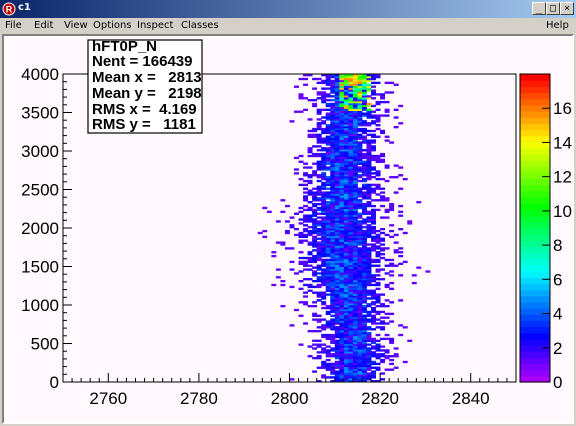 The width and height of the screenshot is (576, 426). I want to click on menu-file: File, so click(13, 25).